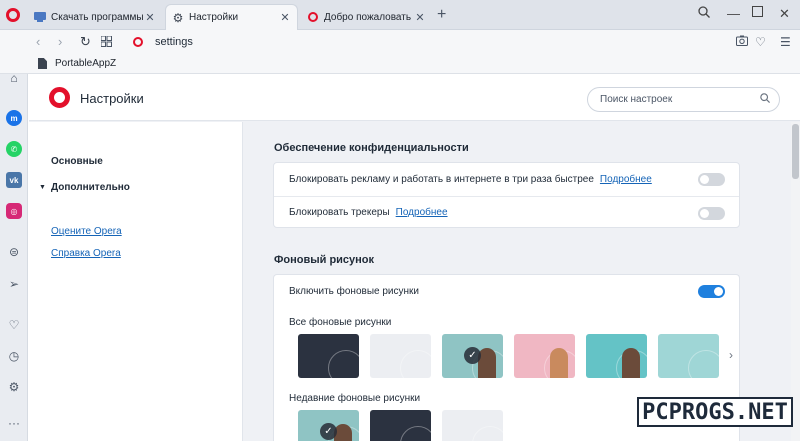 The height and width of the screenshot is (441, 800). What do you see at coordinates (14, 423) in the screenshot?
I see `more-icon: ···` at bounding box center [14, 423].